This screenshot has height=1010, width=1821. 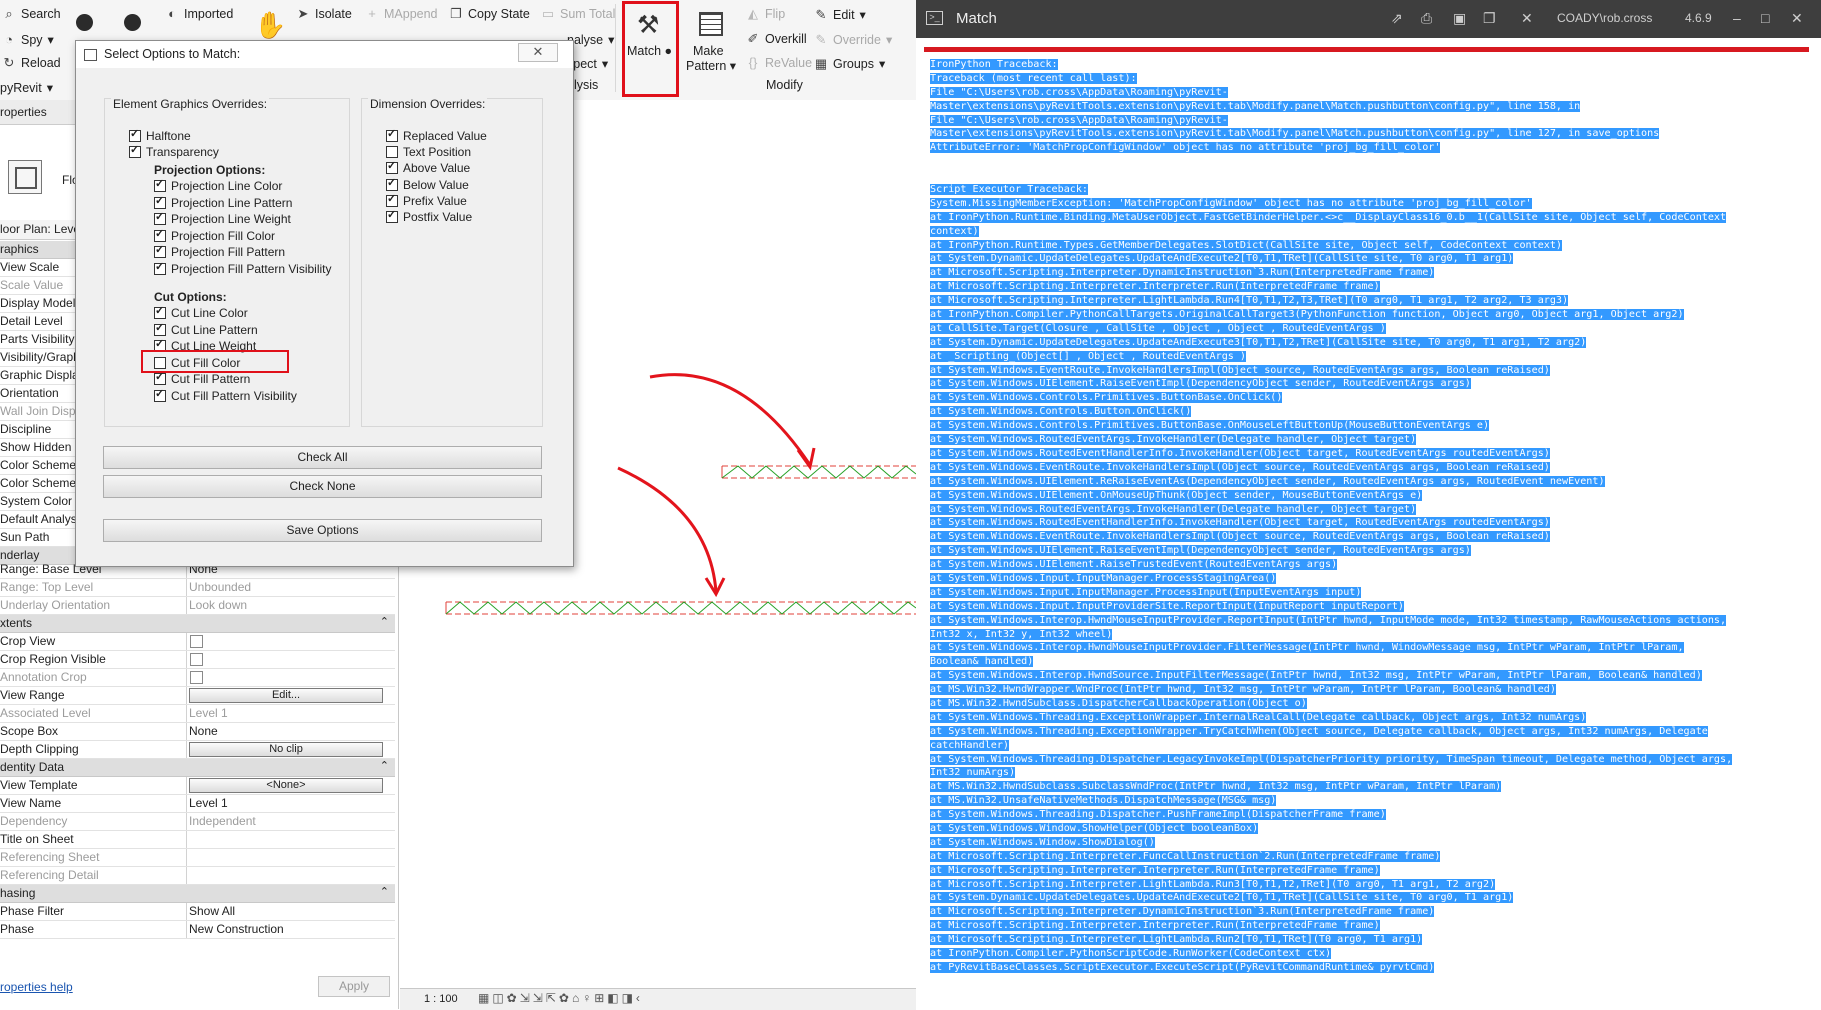 What do you see at coordinates (578, 14) in the screenshot?
I see `sum-total-button: ▭ Sum Total` at bounding box center [578, 14].